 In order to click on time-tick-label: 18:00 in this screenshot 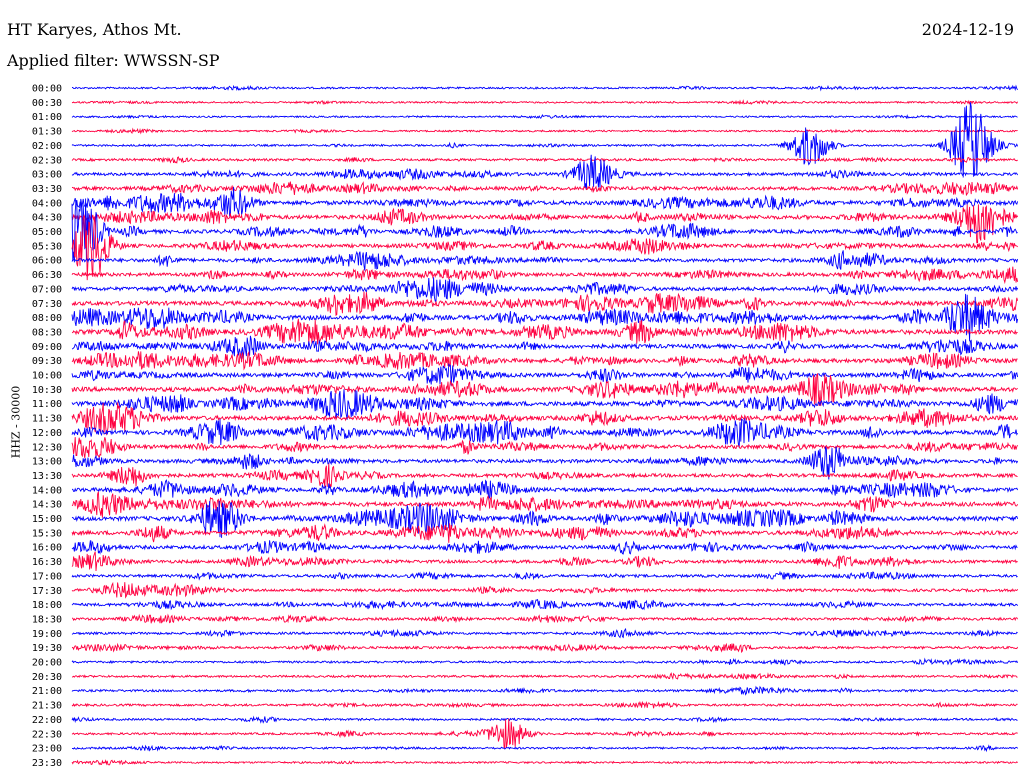, I will do `click(47, 605)`.